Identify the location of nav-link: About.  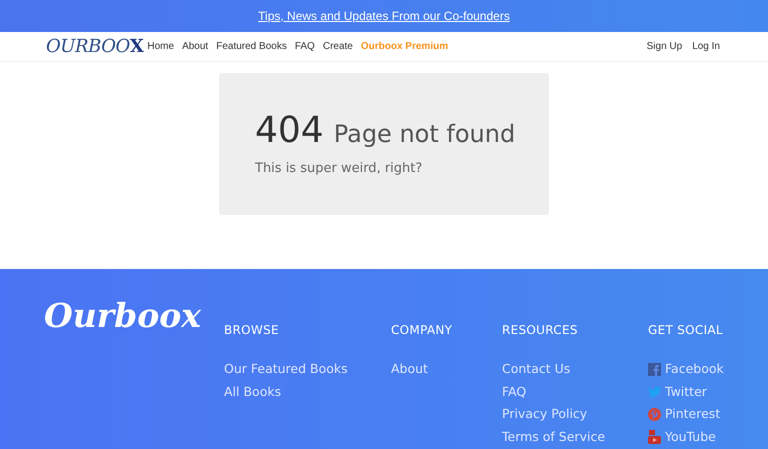
(195, 46).